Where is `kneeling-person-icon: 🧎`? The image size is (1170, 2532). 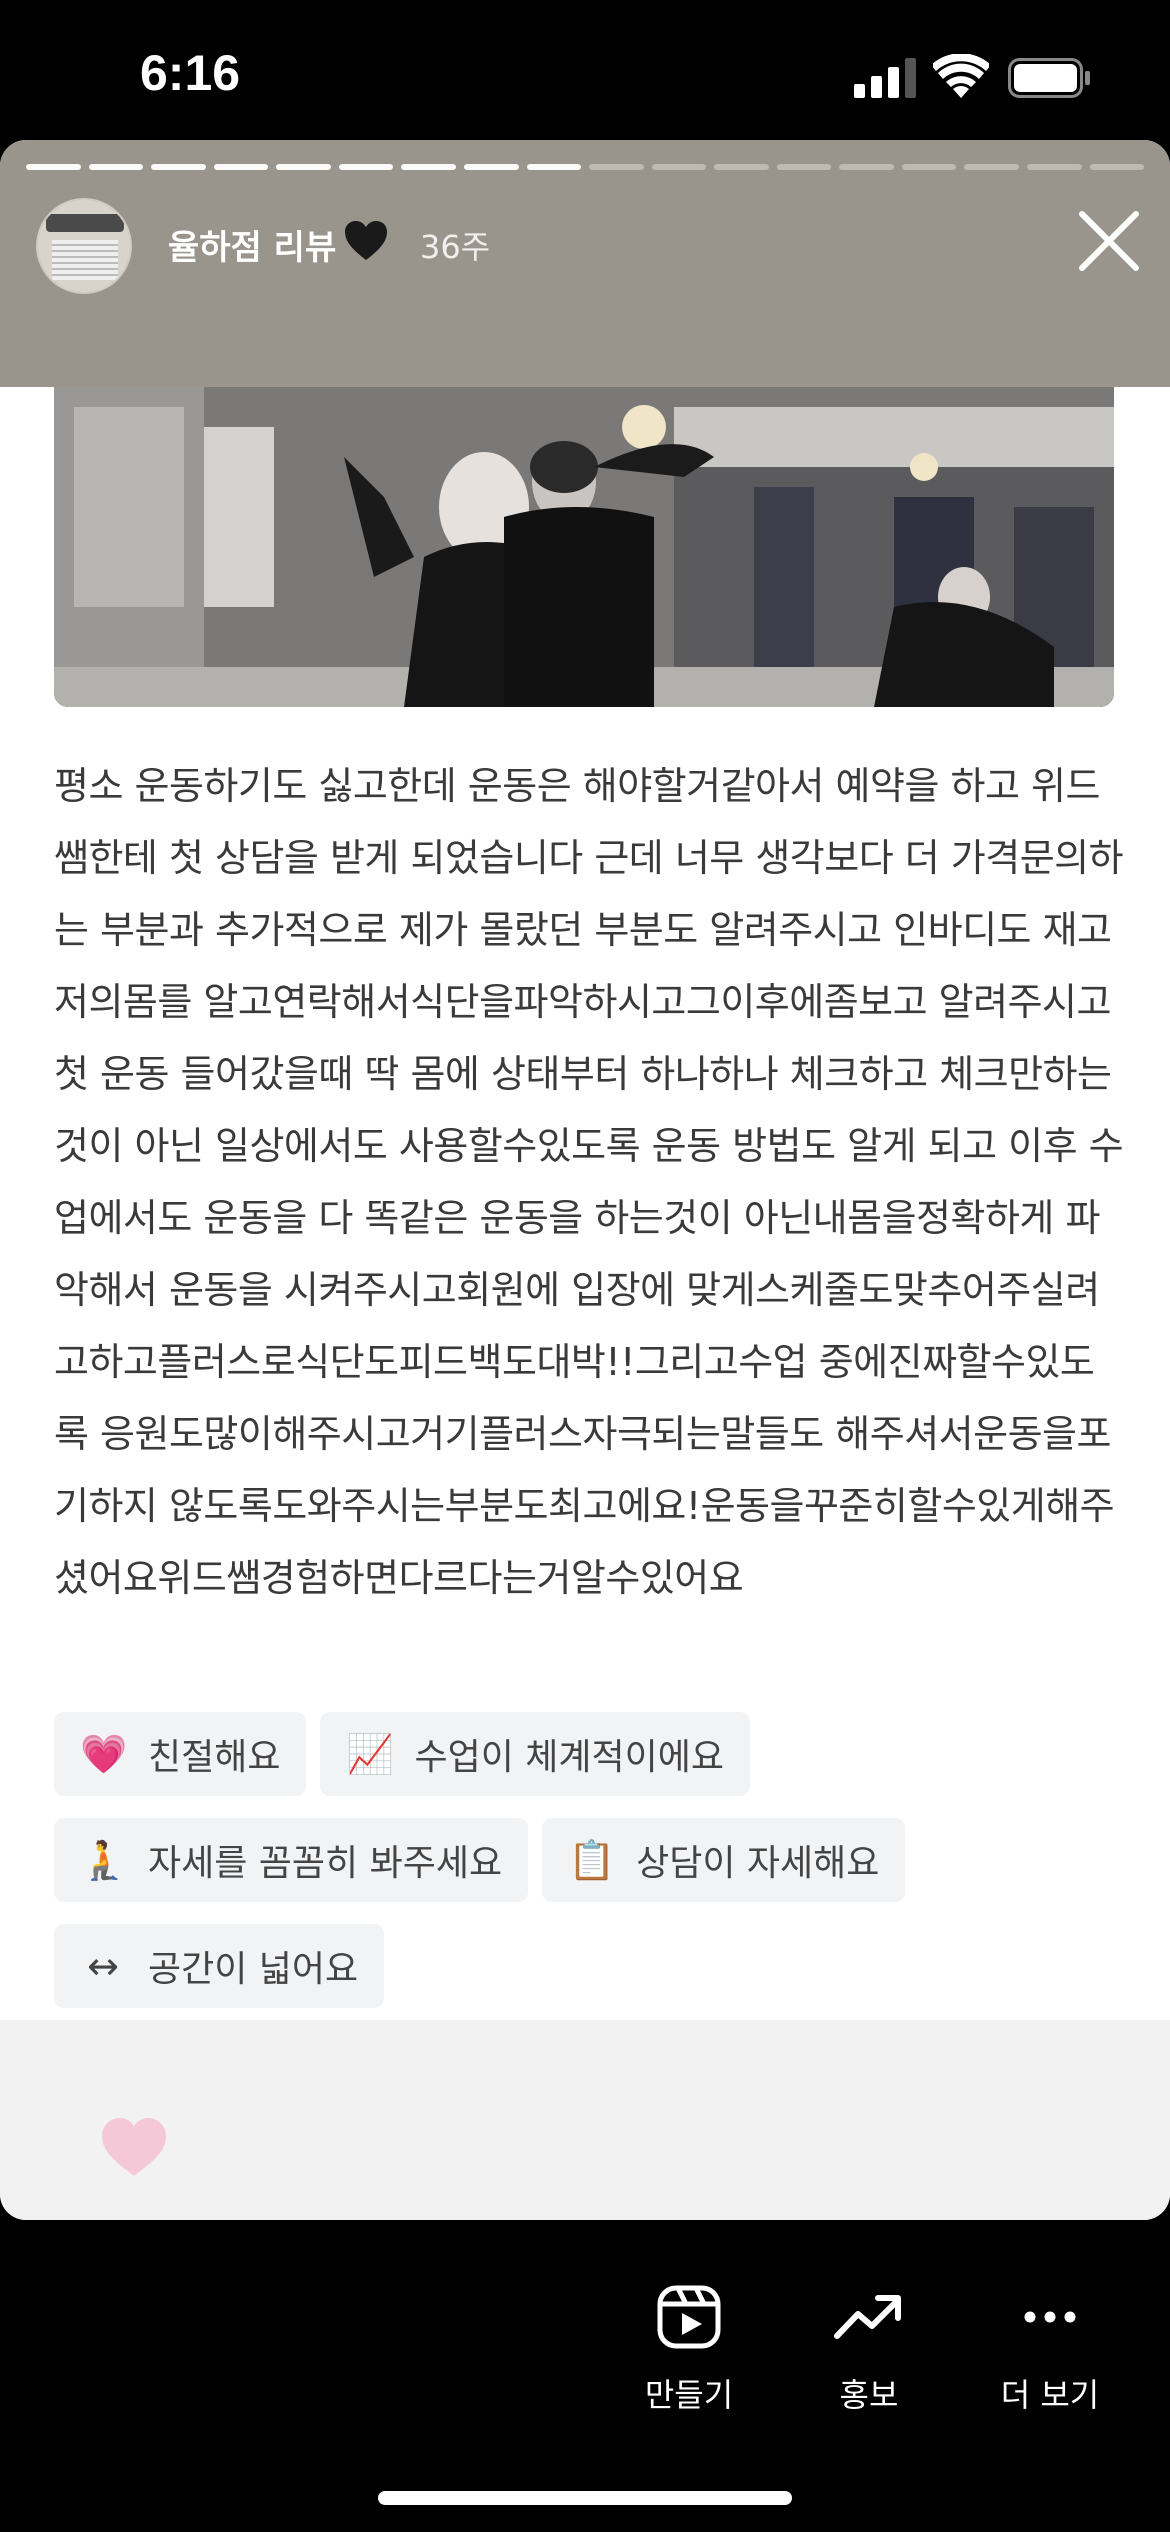
kneeling-person-icon: 🧎 is located at coordinates (104, 1859).